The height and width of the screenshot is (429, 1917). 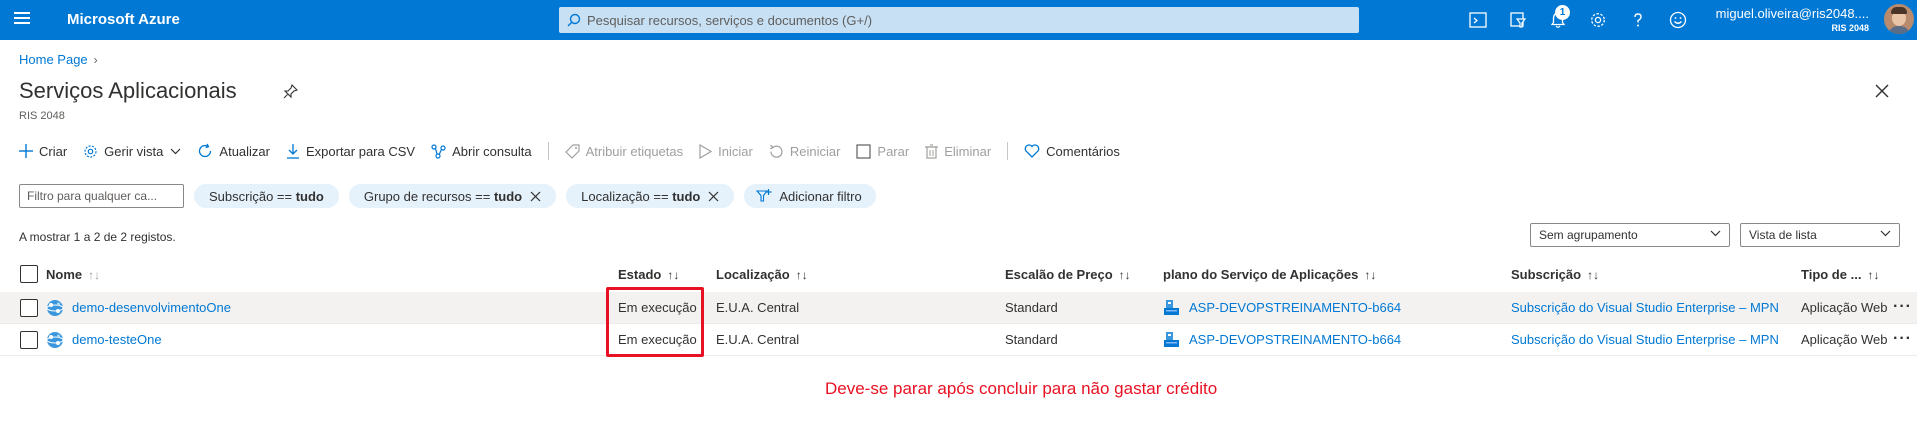 I want to click on select-all-checkbox, so click(x=29, y=274).